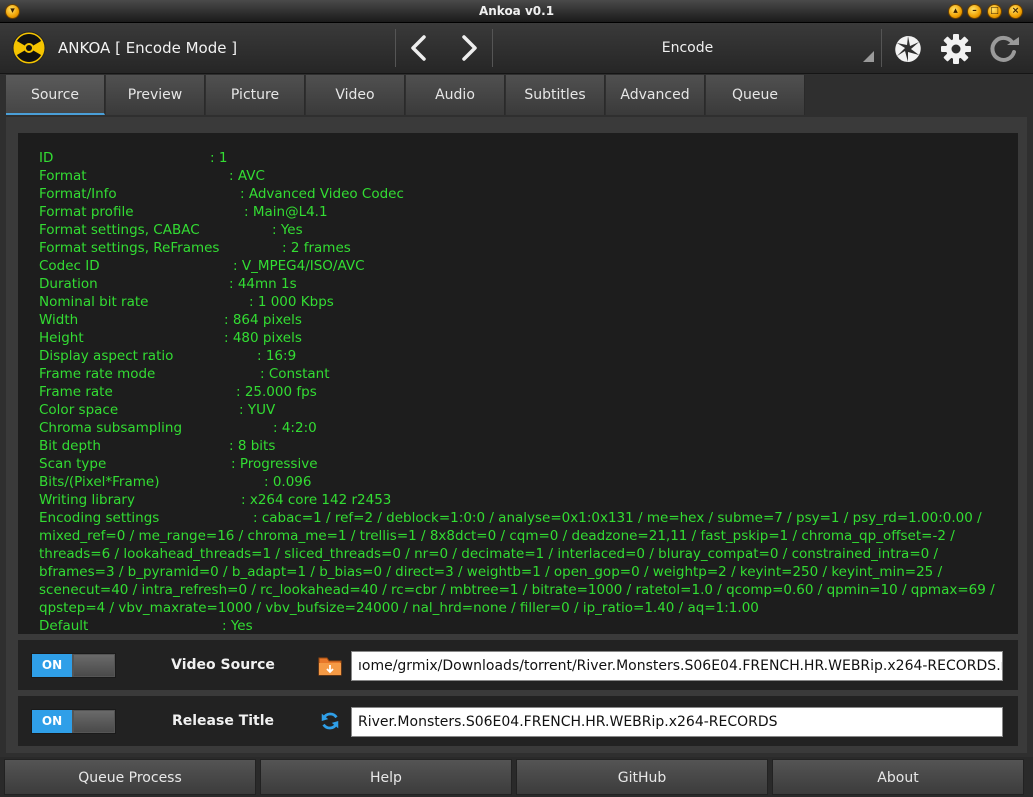 This screenshot has width=1033, height=797. What do you see at coordinates (129, 248) in the screenshot?
I see `media-info-key: Format settings, ReFrames` at bounding box center [129, 248].